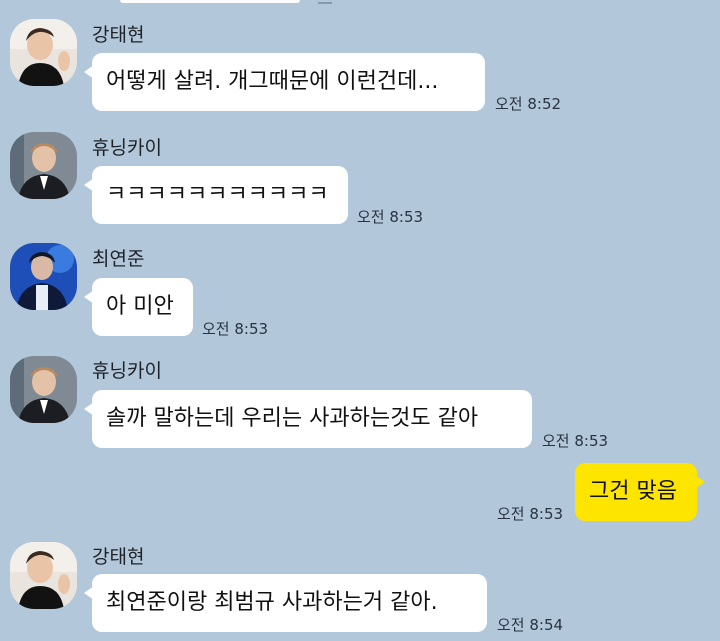  I want to click on previous-message-edge, so click(210, 1).